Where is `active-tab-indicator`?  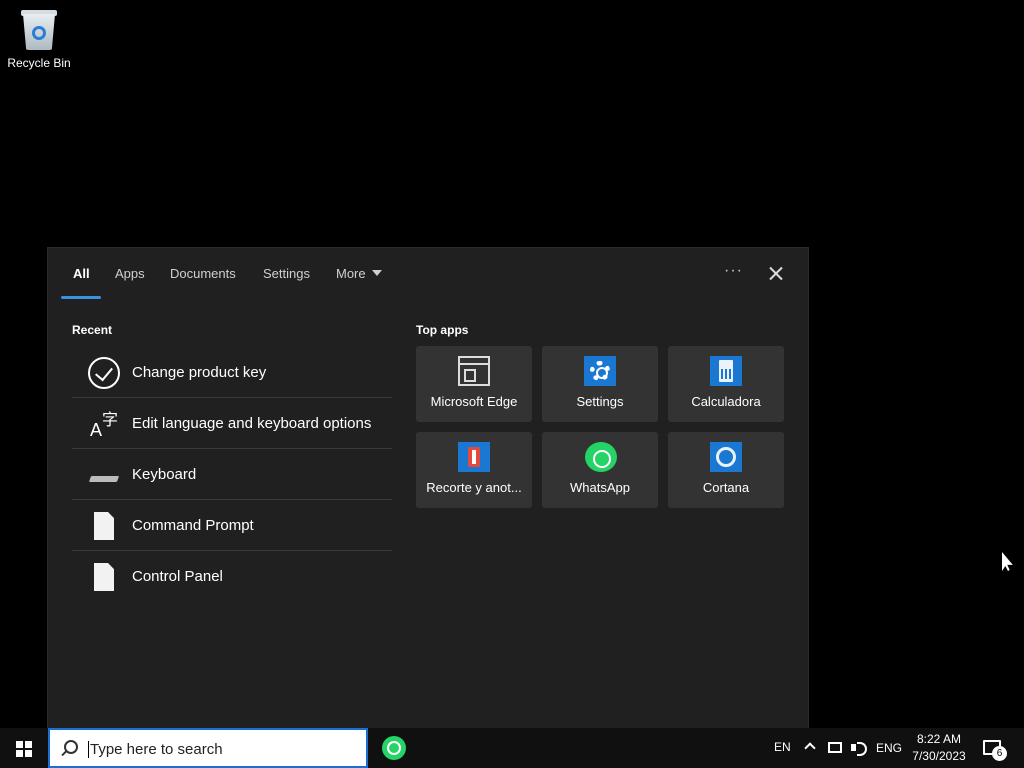
active-tab-indicator is located at coordinates (81, 297).